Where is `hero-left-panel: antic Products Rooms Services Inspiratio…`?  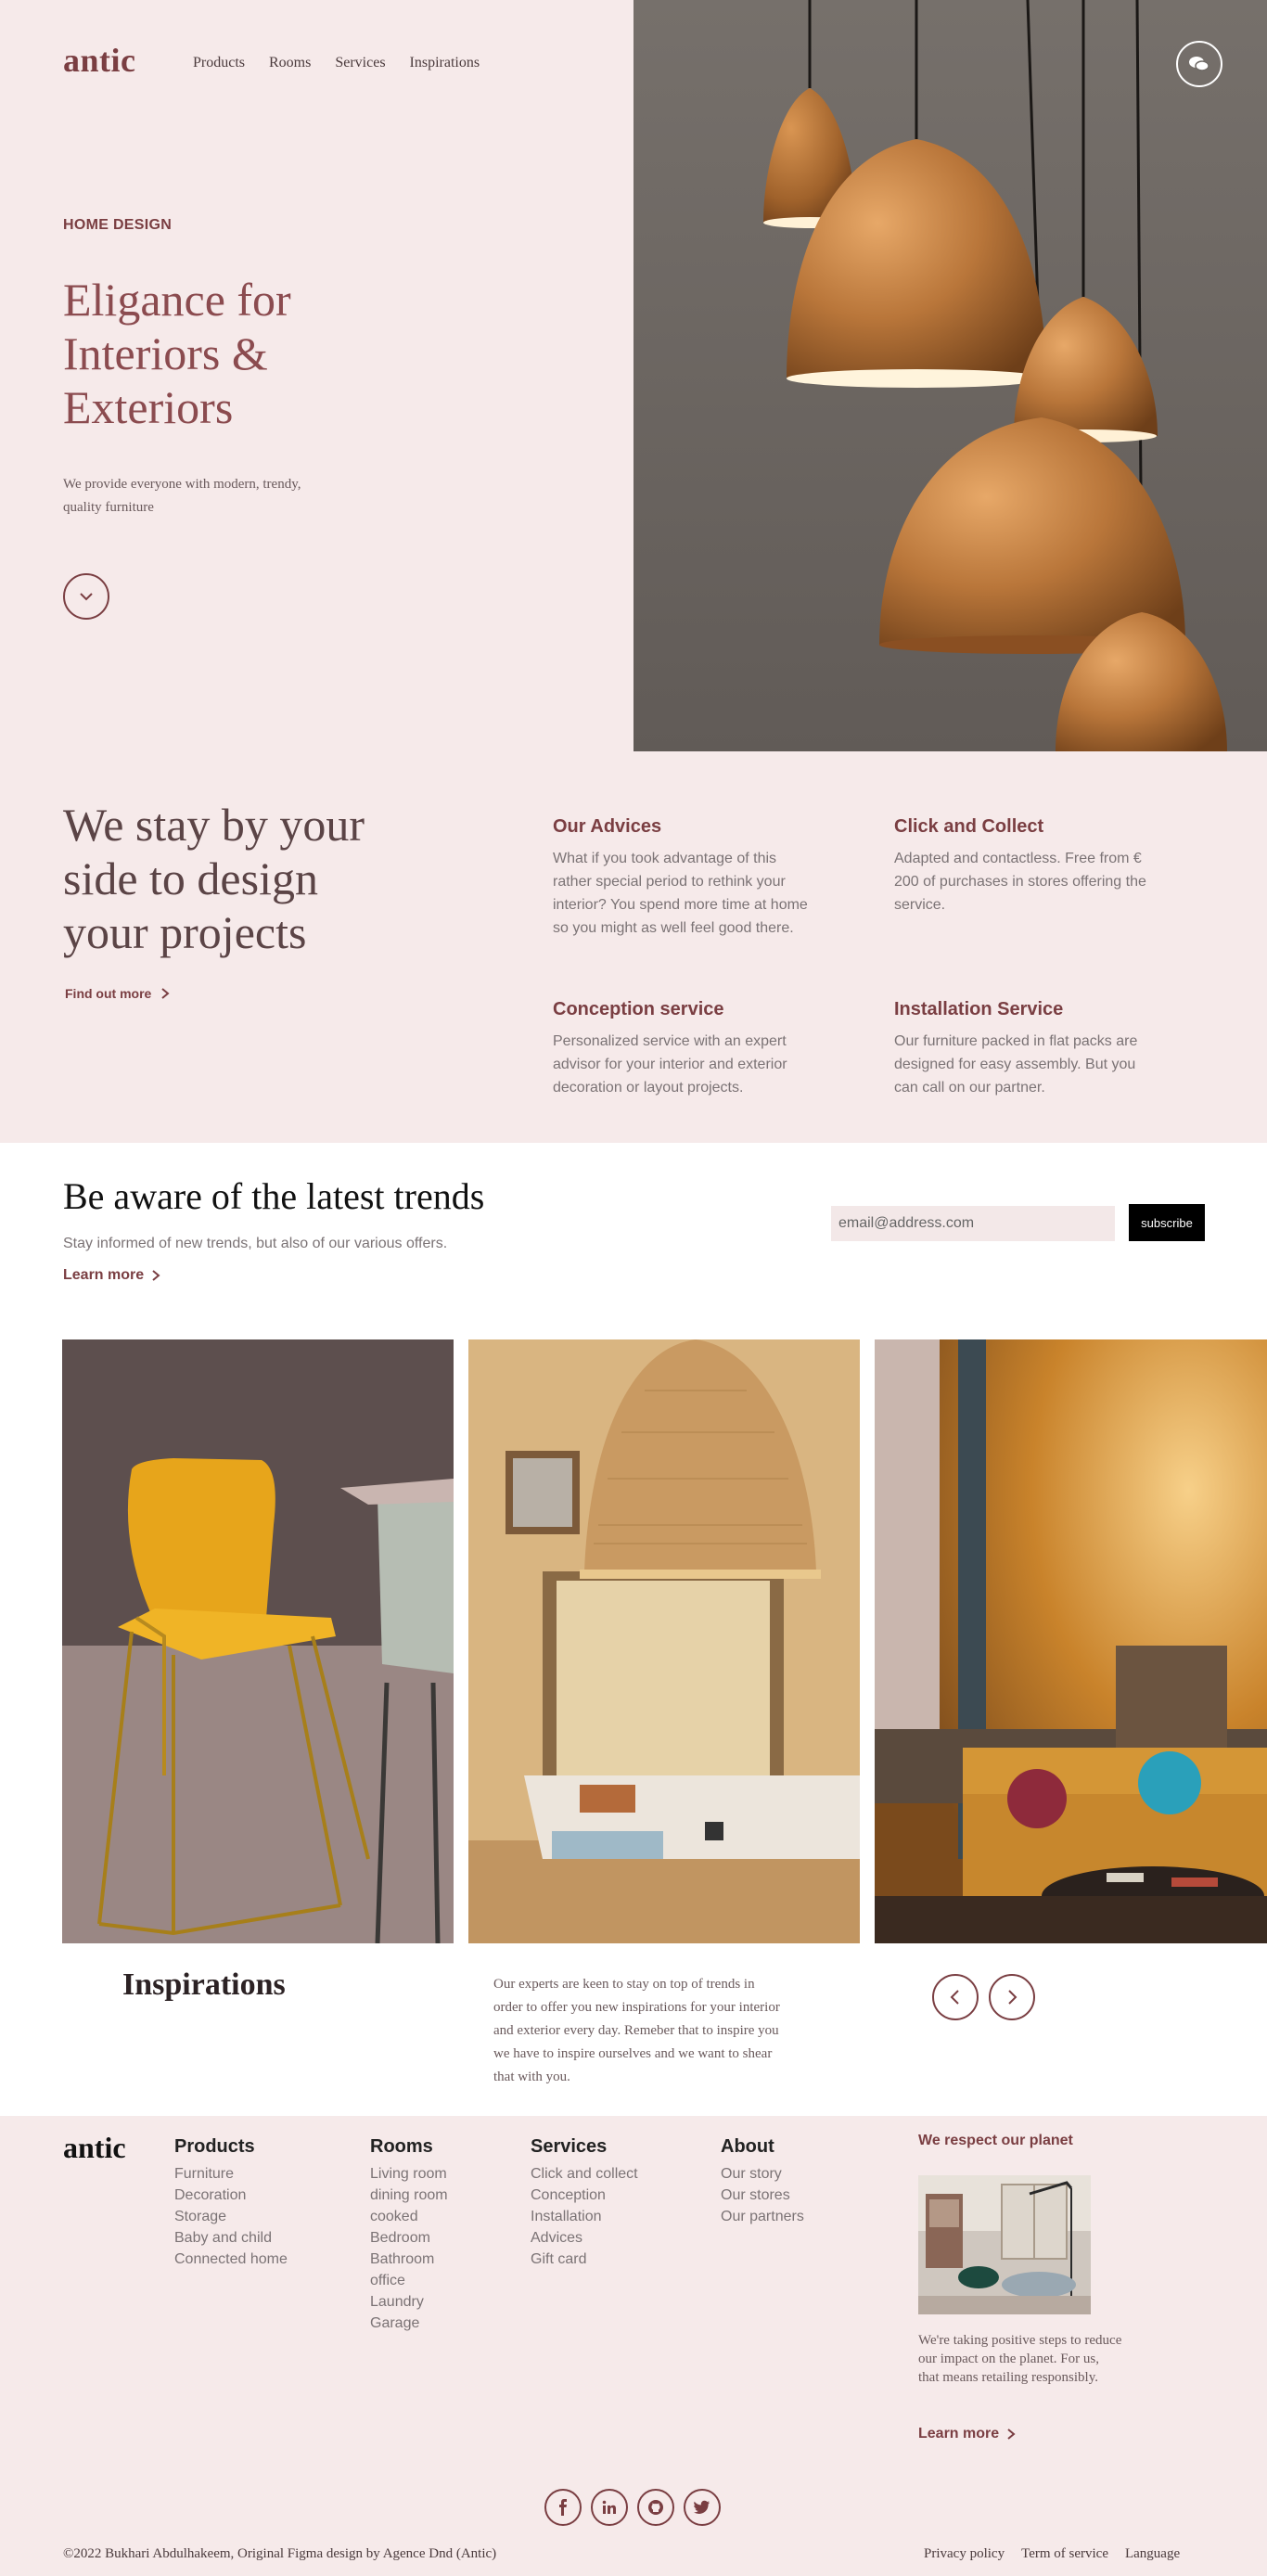 hero-left-panel: antic Products Rooms Services Inspiratio… is located at coordinates (317, 375).